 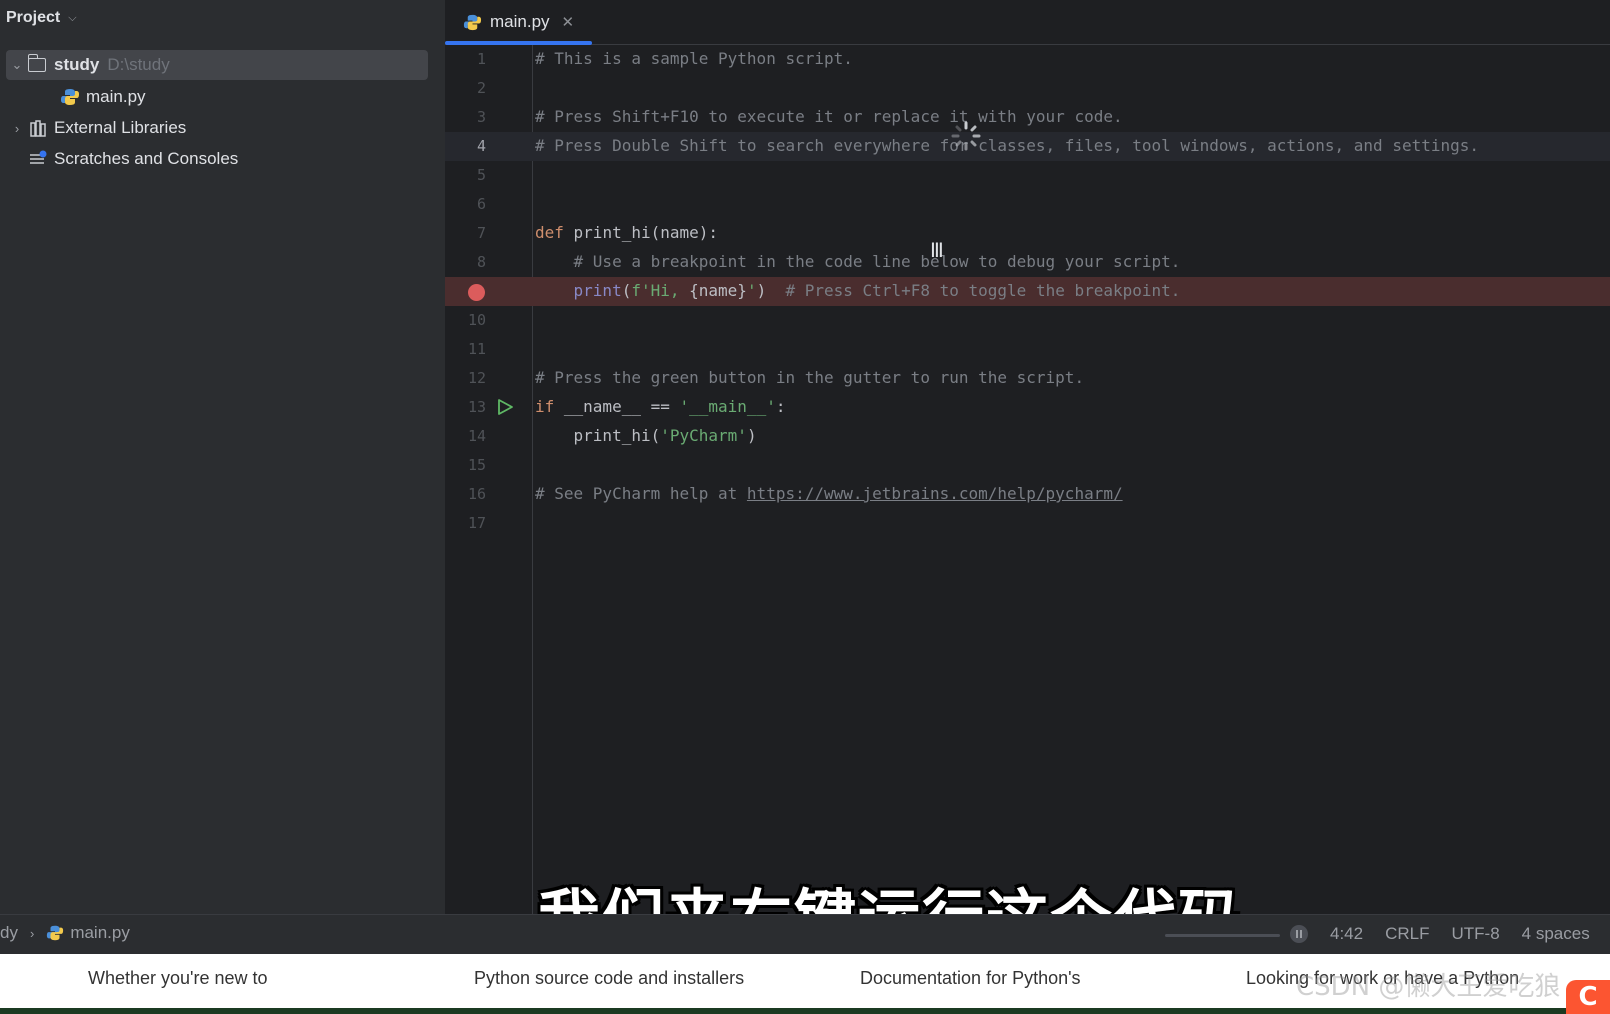 What do you see at coordinates (1027, 349) in the screenshot?
I see `code-line-11: 11` at bounding box center [1027, 349].